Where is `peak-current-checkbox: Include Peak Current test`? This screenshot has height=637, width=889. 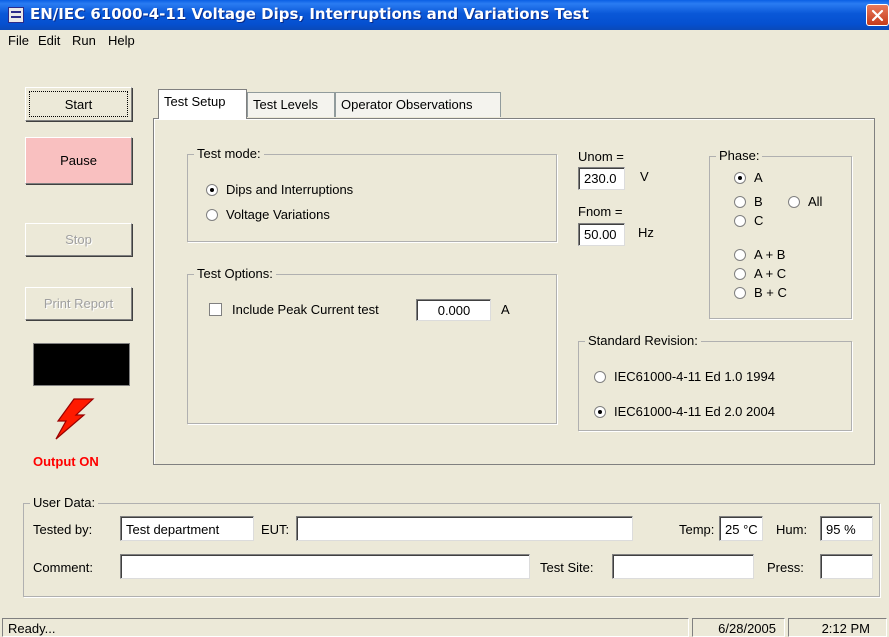 peak-current-checkbox: Include Peak Current test is located at coordinates (294, 309).